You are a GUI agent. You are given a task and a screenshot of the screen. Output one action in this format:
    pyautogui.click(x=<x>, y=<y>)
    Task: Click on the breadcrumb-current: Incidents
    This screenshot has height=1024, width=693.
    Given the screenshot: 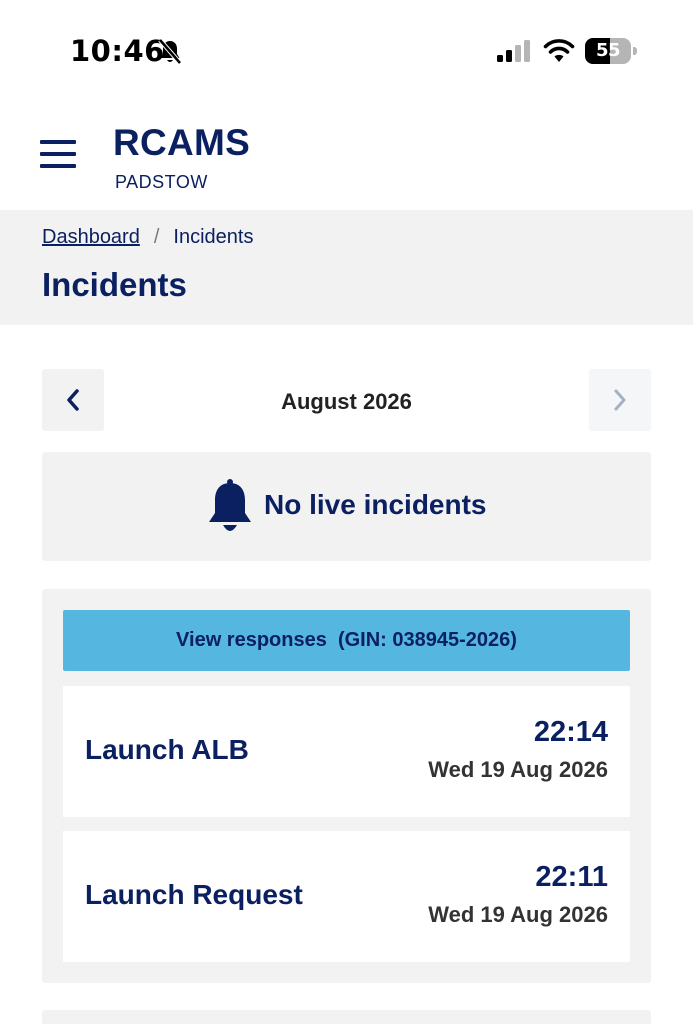 What is the action you would take?
    pyautogui.click(x=213, y=237)
    